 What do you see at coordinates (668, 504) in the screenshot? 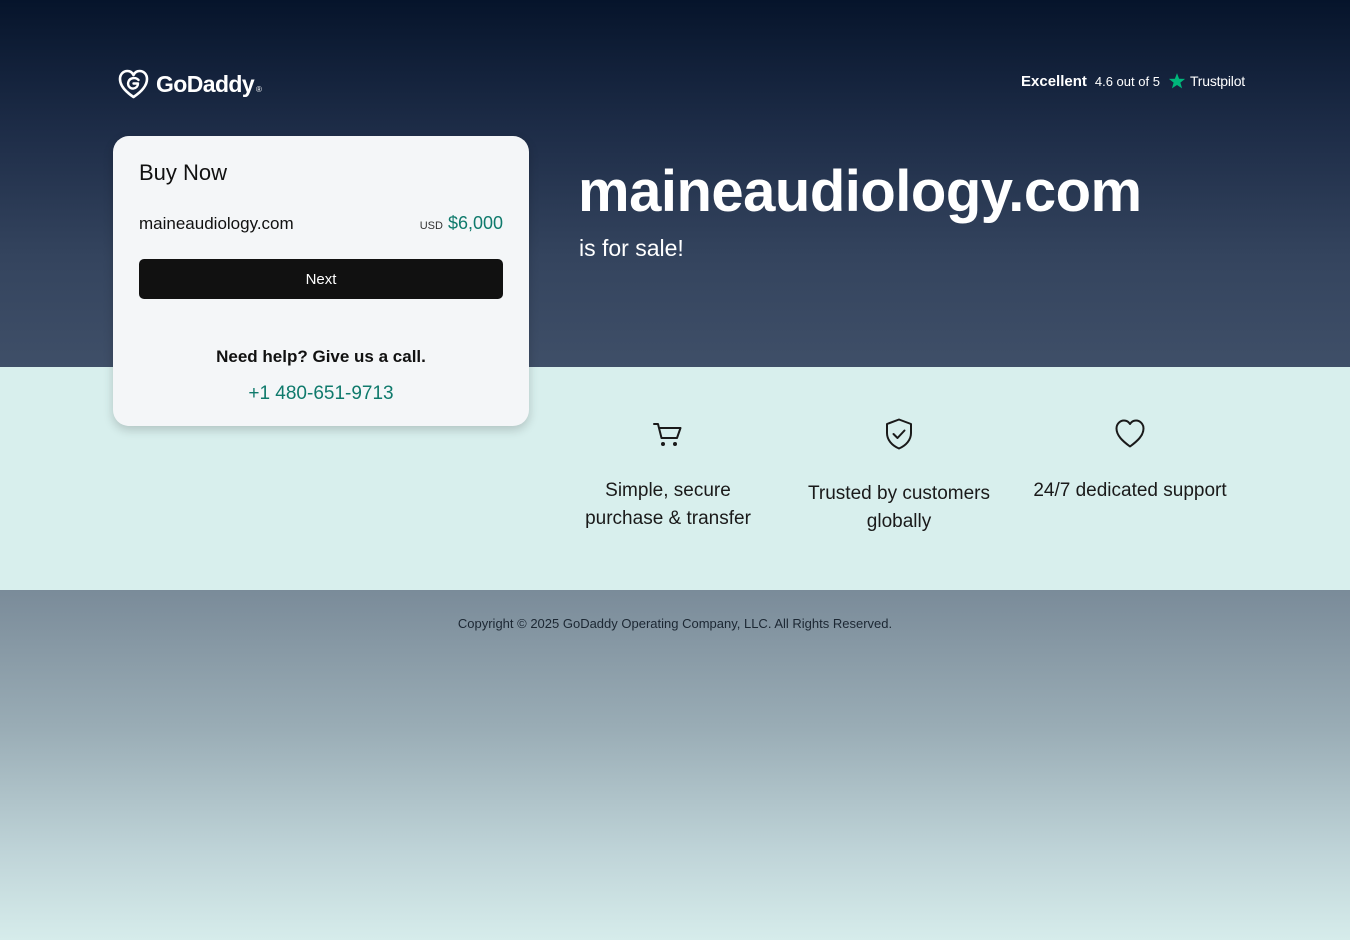
I see `feature-text: Simple, secure purchase & transfer` at bounding box center [668, 504].